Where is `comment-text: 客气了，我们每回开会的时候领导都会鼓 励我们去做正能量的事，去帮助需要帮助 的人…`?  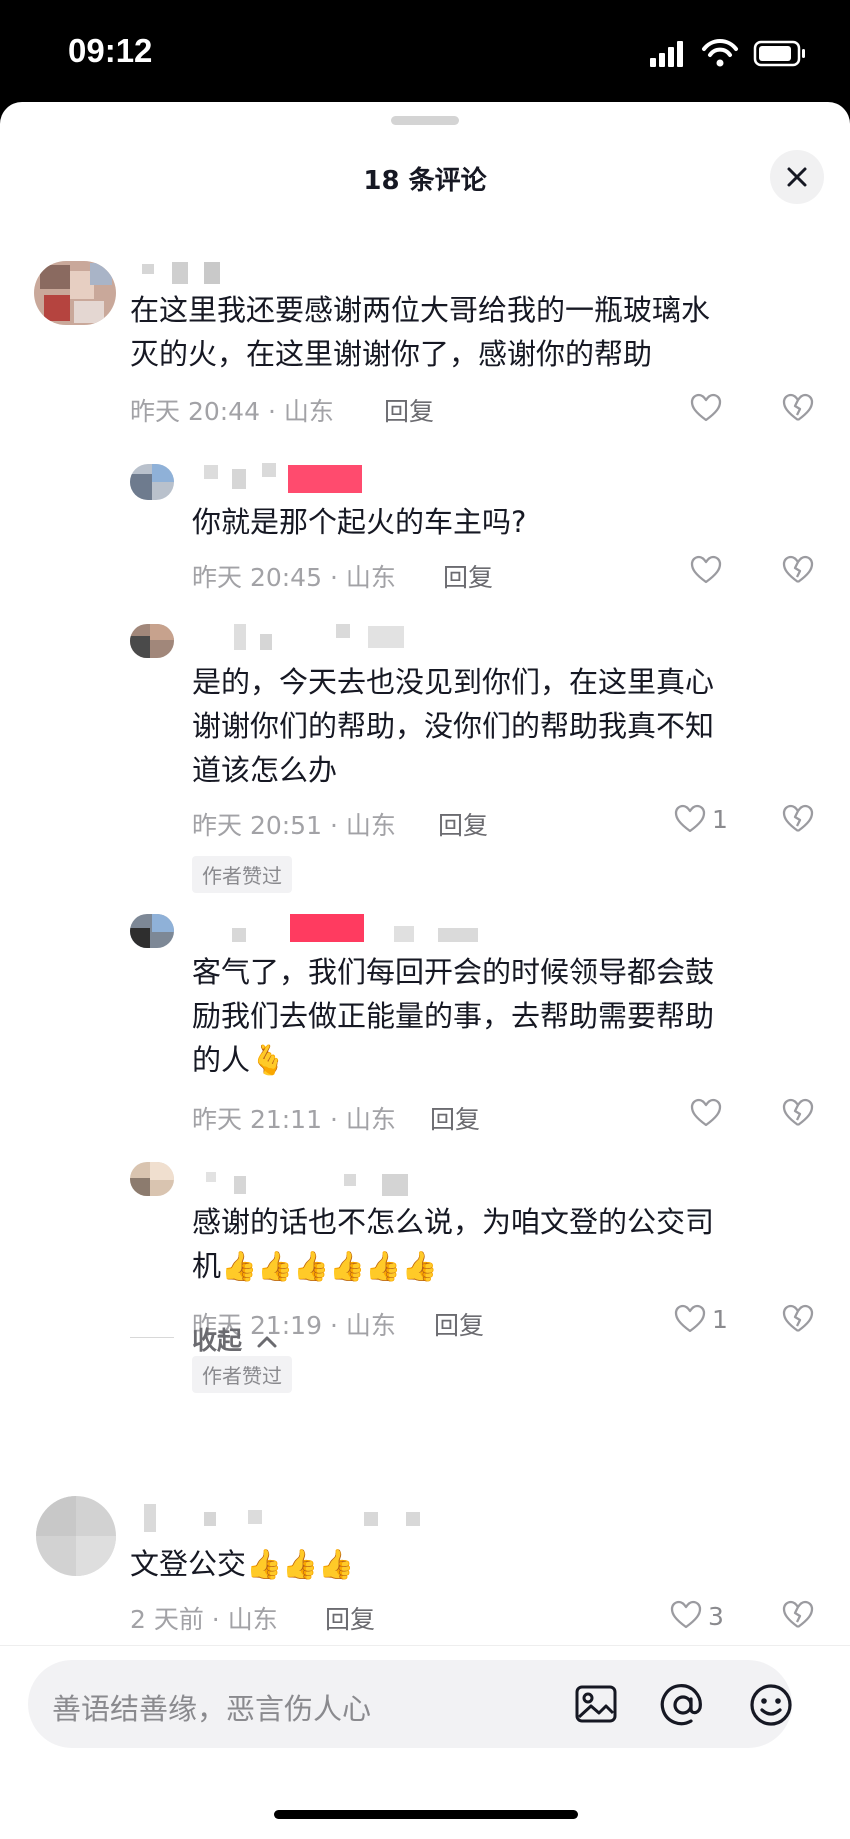 comment-text: 客气了，我们每回开会的时候领导都会鼓 励我们去做正能量的事，去帮助需要帮助 的人… is located at coordinates (453, 1016).